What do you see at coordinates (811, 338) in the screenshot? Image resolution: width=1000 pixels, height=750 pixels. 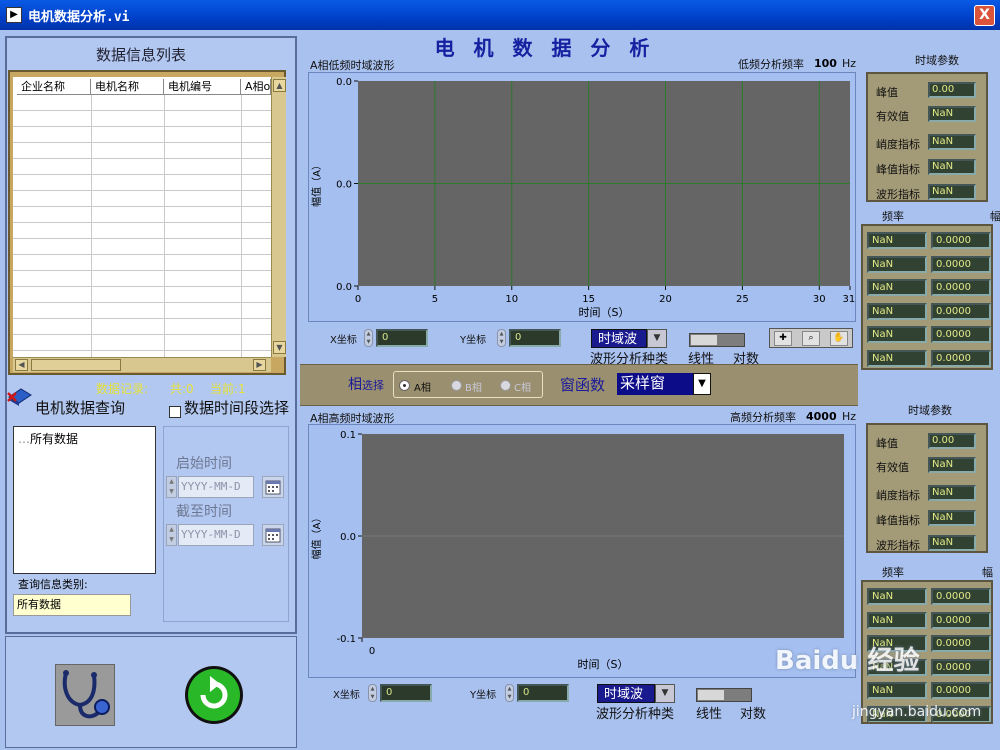 I see `zoom-icon: ⌕` at bounding box center [811, 338].